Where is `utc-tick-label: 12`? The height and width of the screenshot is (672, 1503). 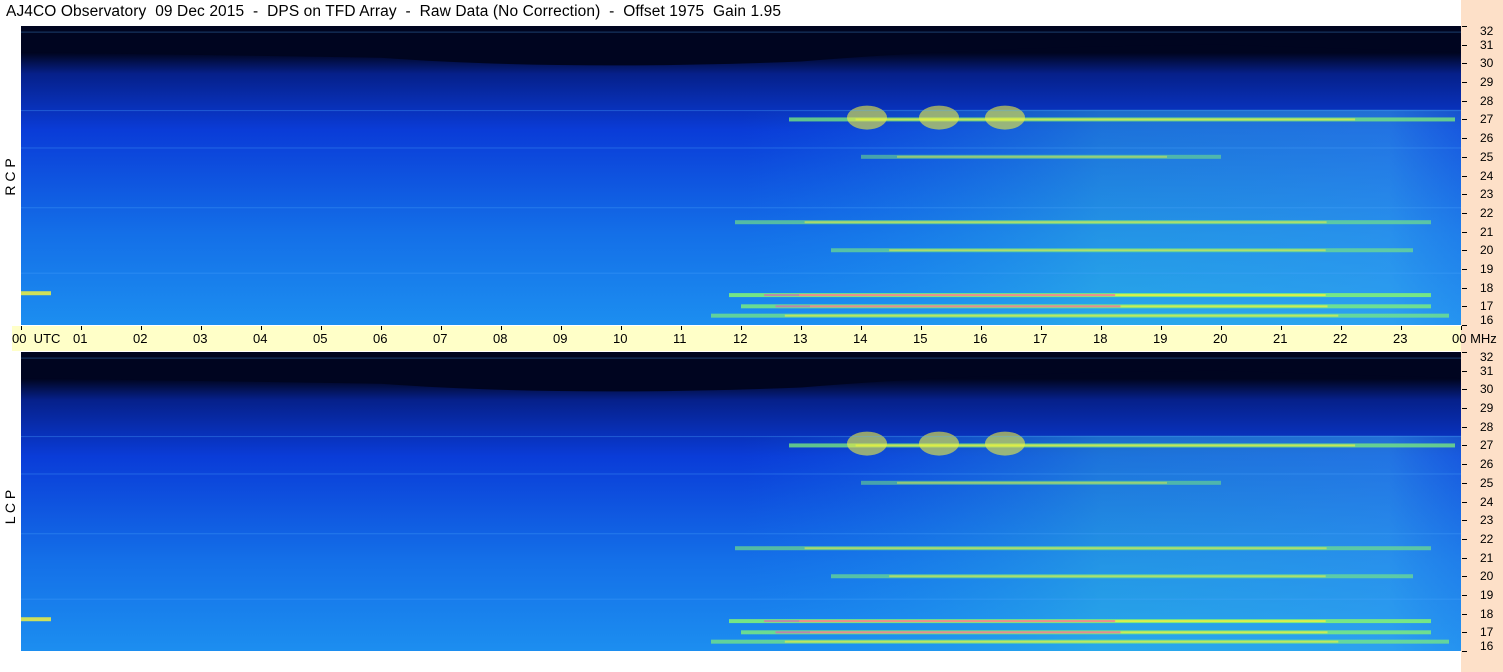
utc-tick-label: 12 is located at coordinates (740, 338).